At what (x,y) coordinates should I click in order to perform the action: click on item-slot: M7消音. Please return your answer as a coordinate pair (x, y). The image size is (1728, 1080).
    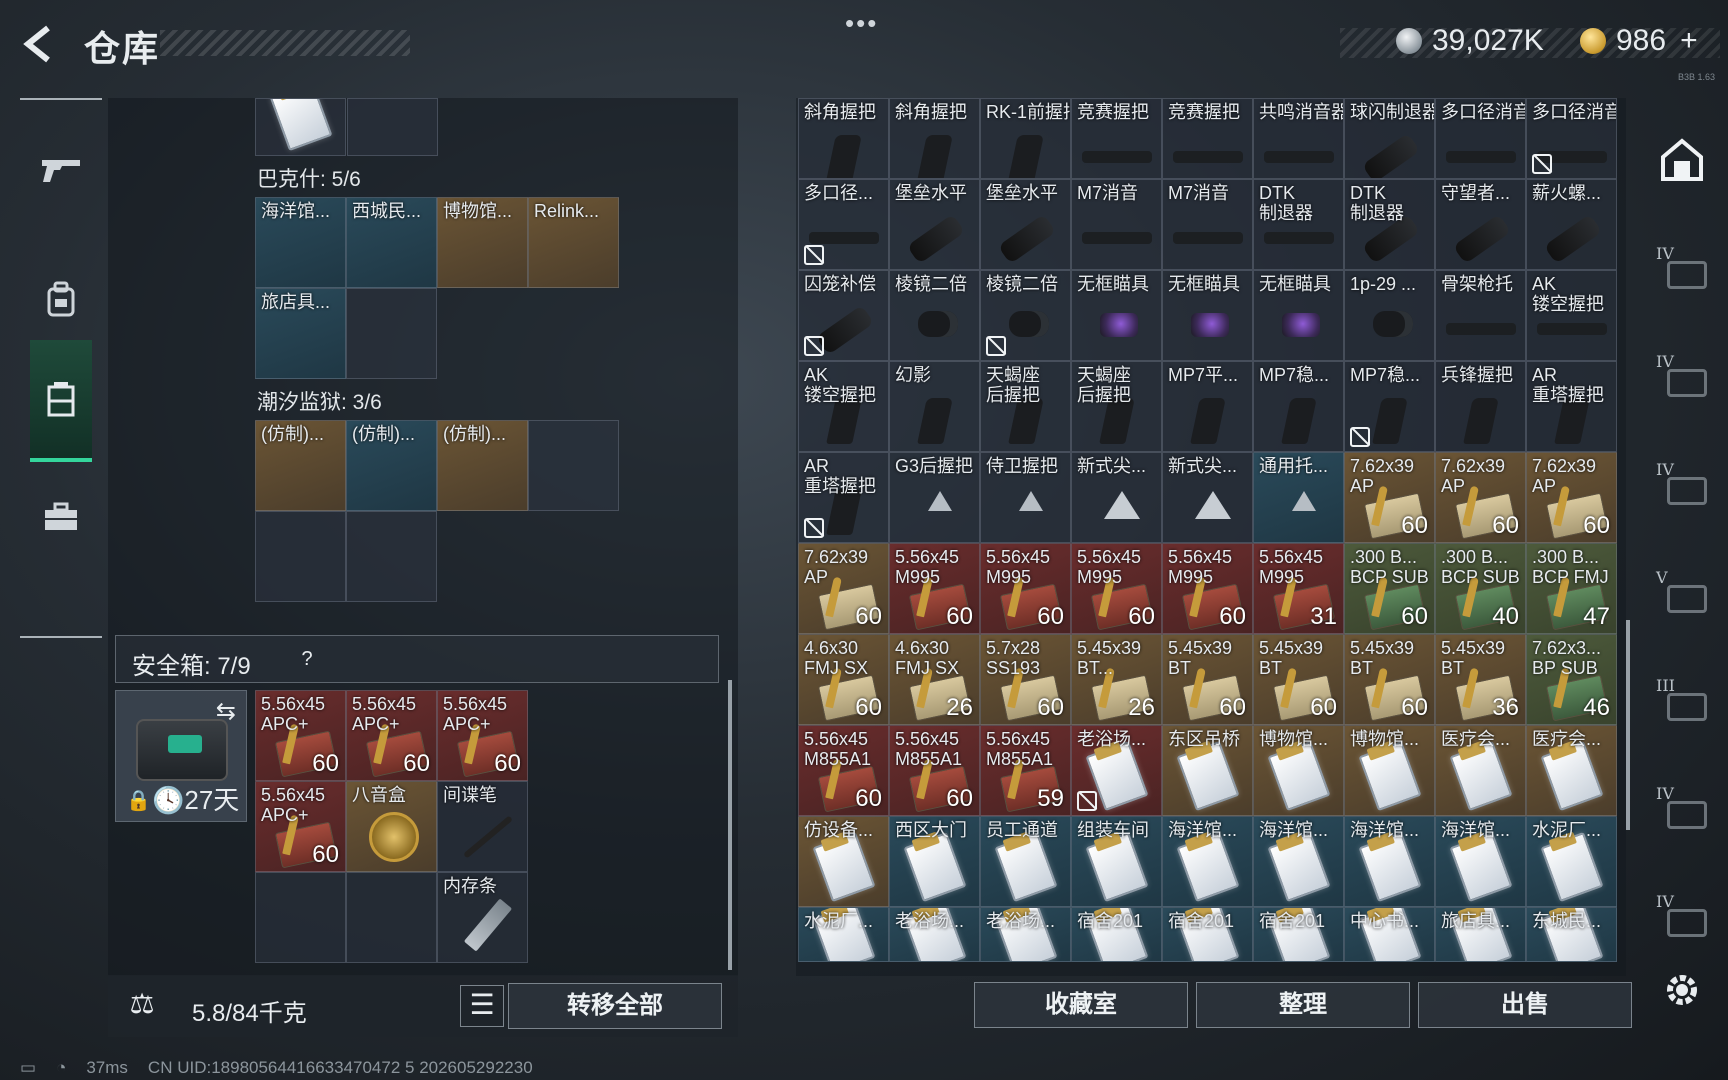
    Looking at the image, I should click on (1116, 224).